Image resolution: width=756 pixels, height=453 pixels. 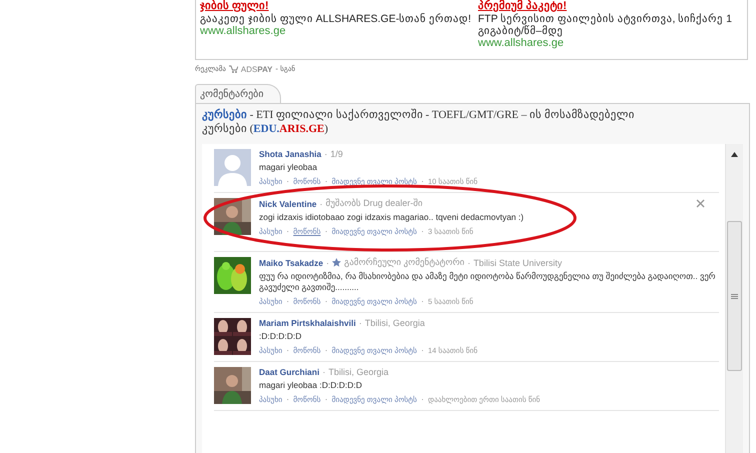 I want to click on ad-text: გააკეთე ჯიბის ფული ALLSHARES.GE-სთან ერთად!, so click(x=336, y=19).